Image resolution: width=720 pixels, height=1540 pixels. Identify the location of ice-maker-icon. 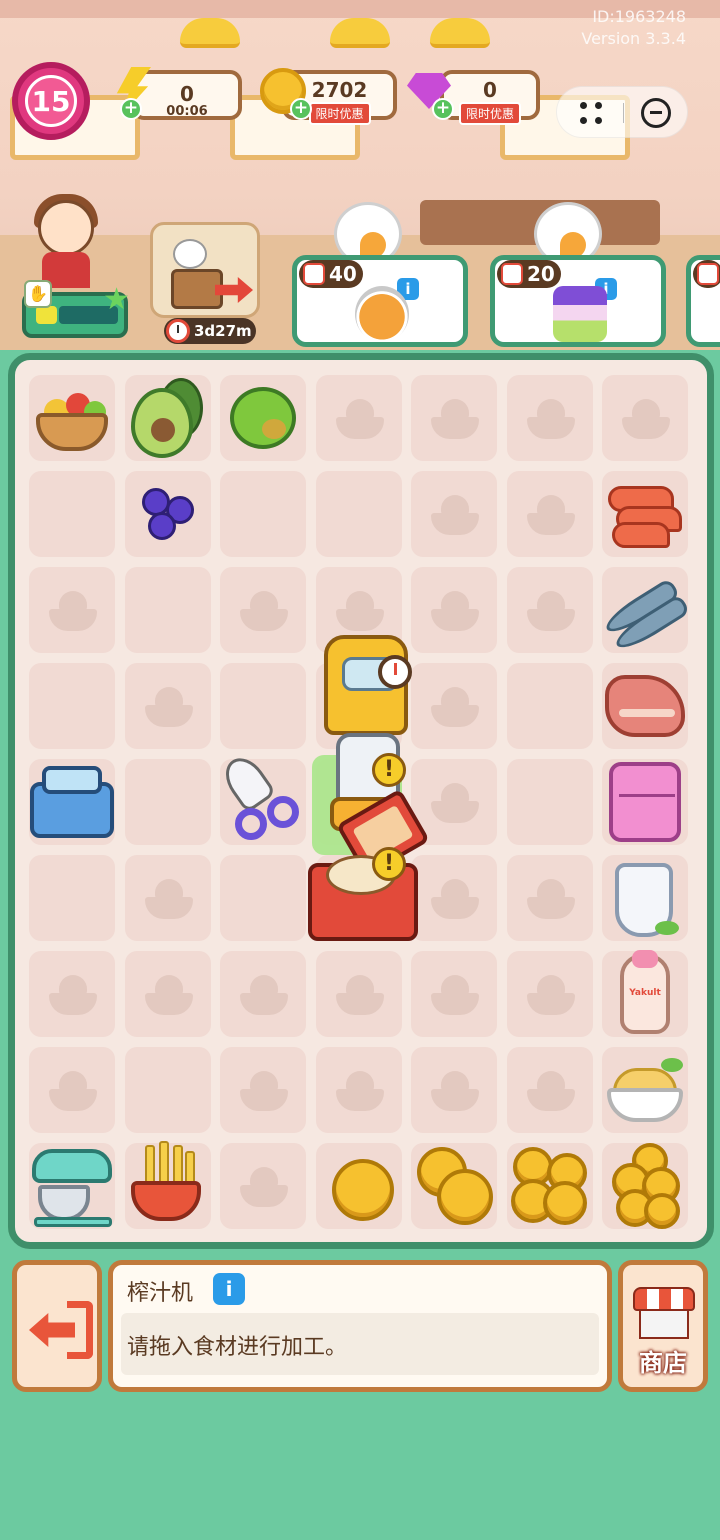
(72, 802).